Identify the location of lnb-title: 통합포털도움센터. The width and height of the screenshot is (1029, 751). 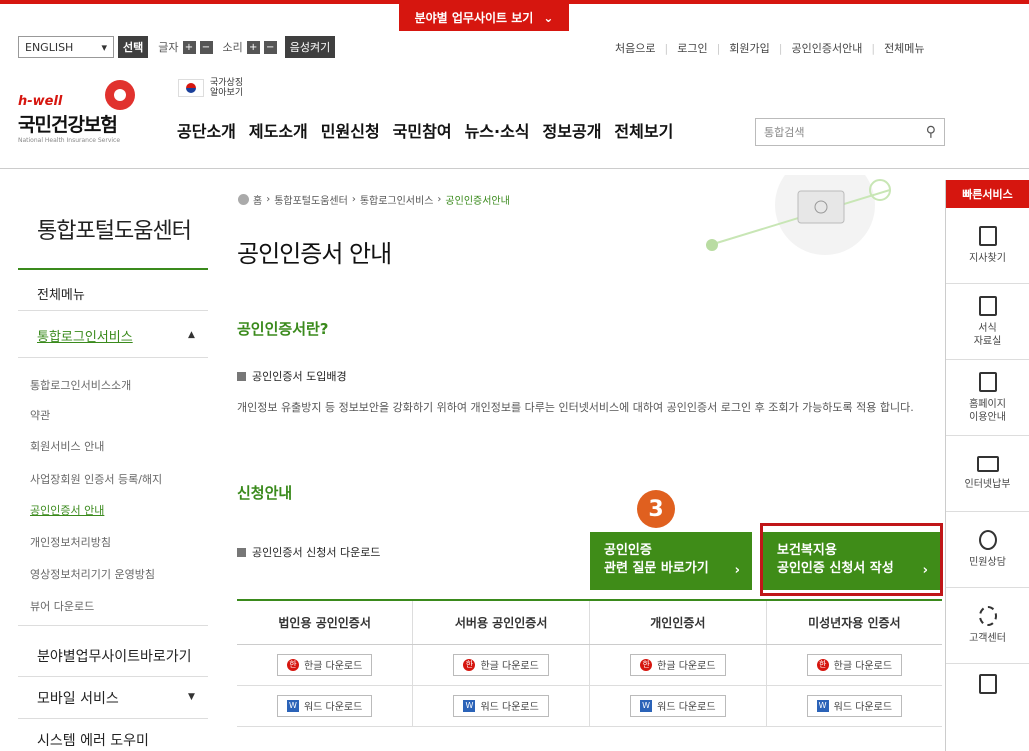
(114, 231).